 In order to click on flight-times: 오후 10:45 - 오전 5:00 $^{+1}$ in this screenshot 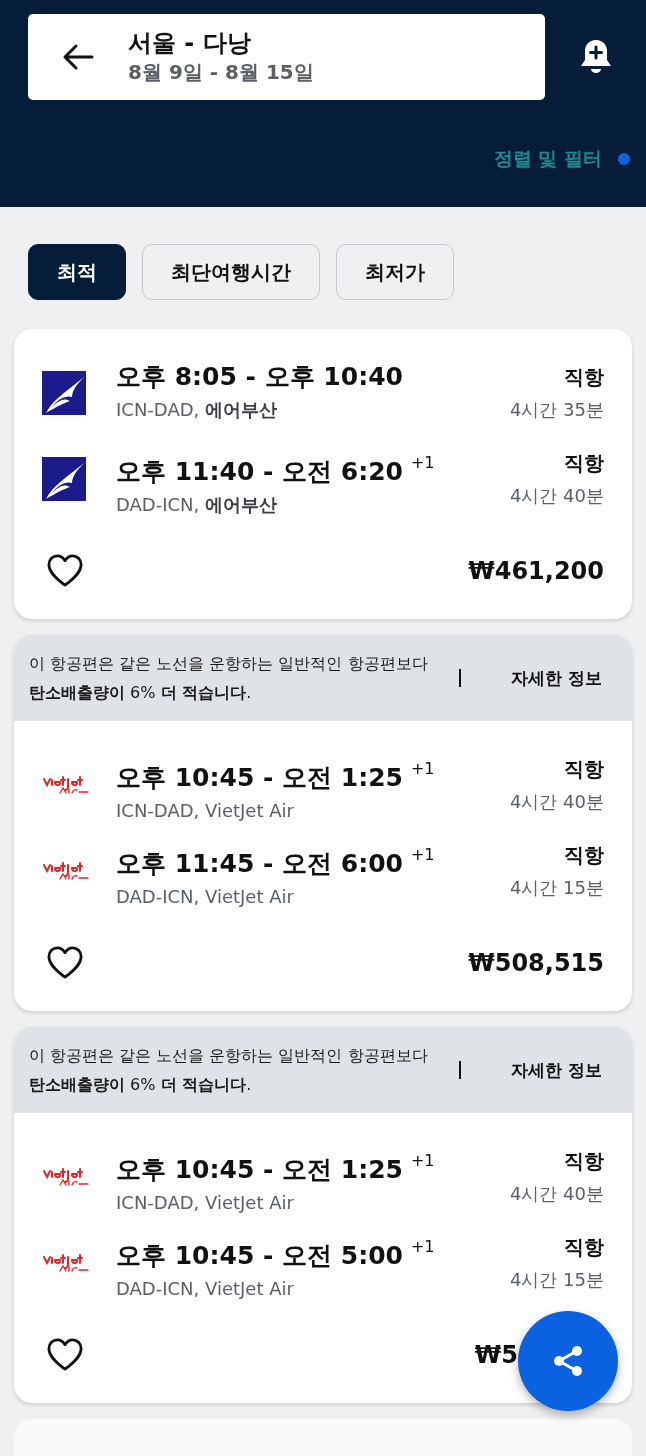, I will do `click(275, 1254)`.